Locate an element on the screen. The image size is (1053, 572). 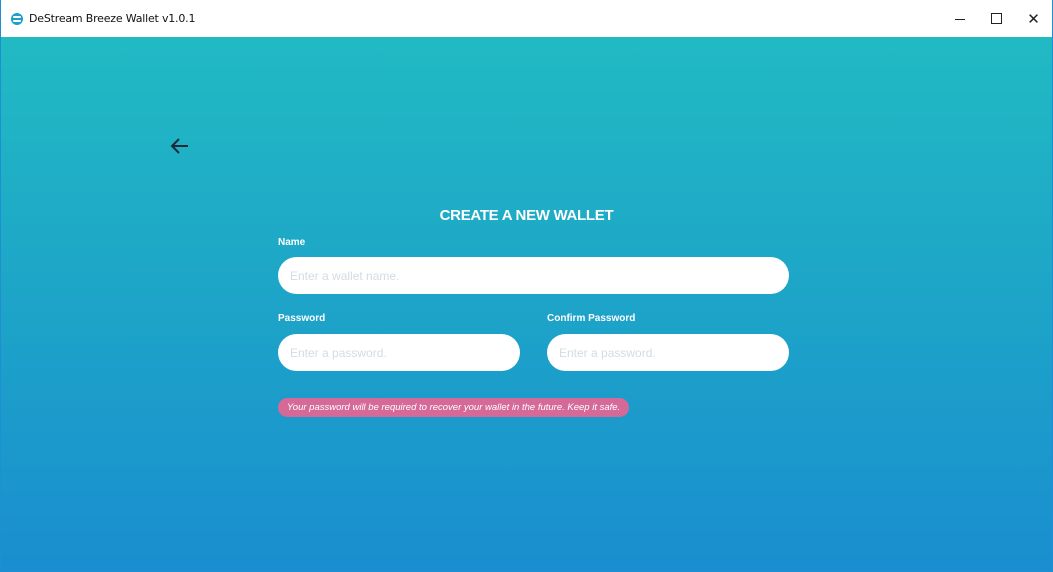
wallet-name-input is located at coordinates (533, 275).